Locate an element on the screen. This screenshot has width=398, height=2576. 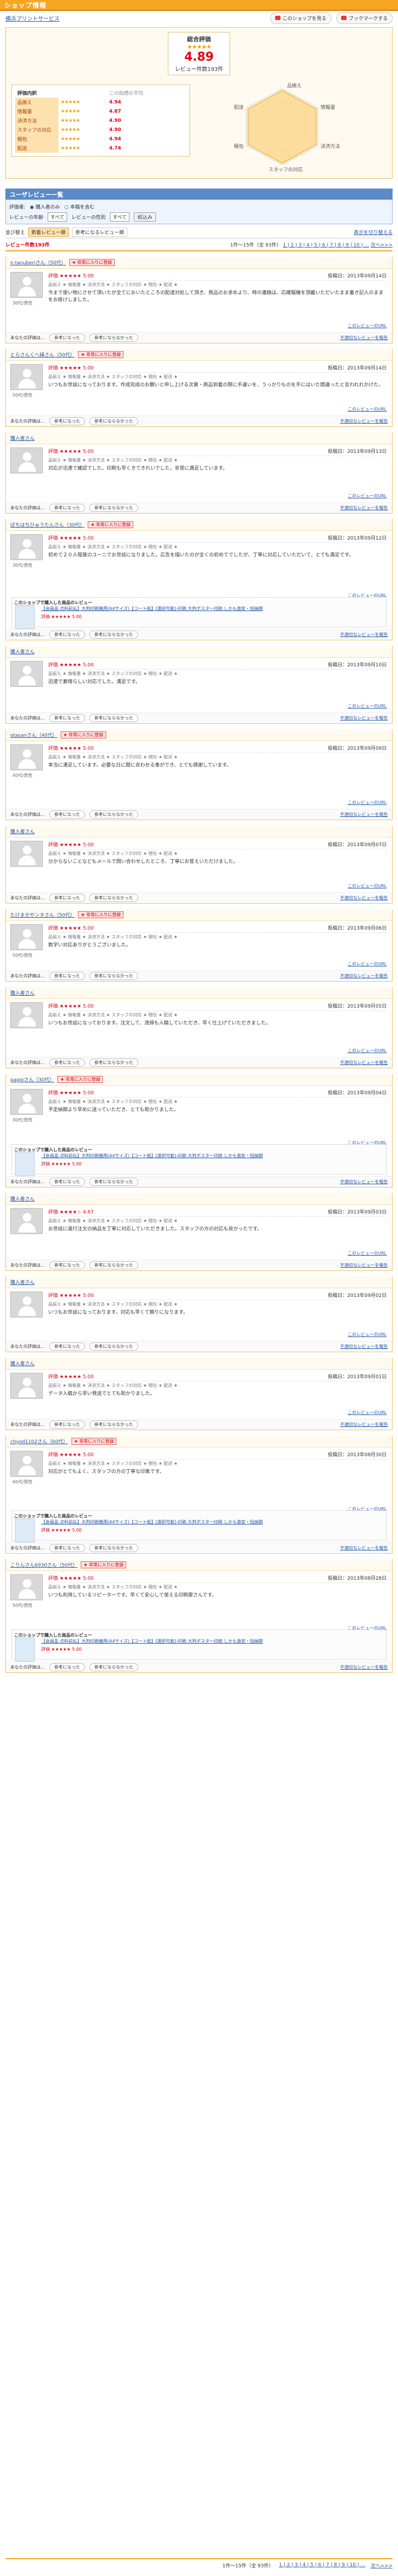
reviewer-link: ぽちはちひゅうたんさん（30代） is located at coordinates (47, 524).